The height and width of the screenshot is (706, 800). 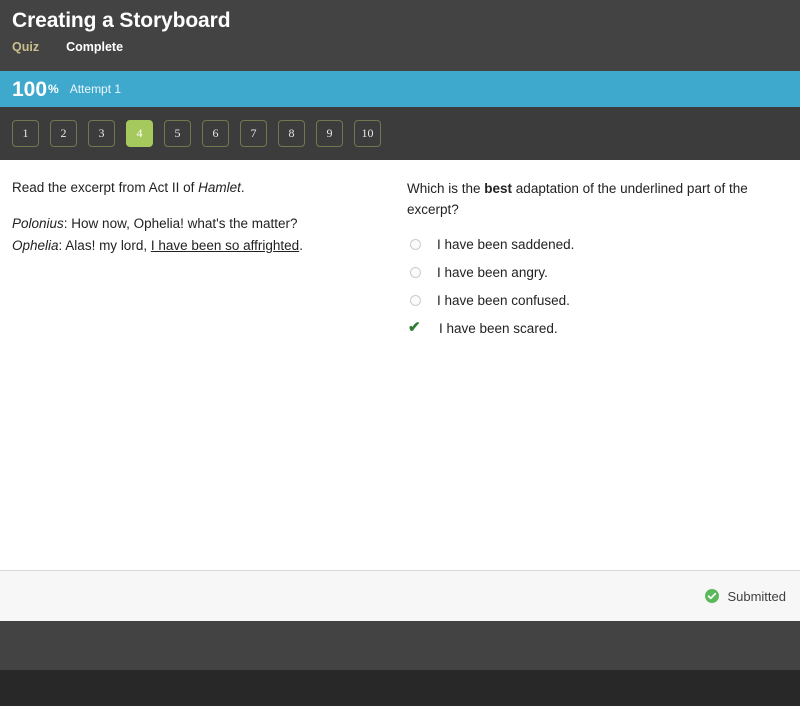 What do you see at coordinates (597, 301) in the screenshot?
I see `answer-option: I have been confused.` at bounding box center [597, 301].